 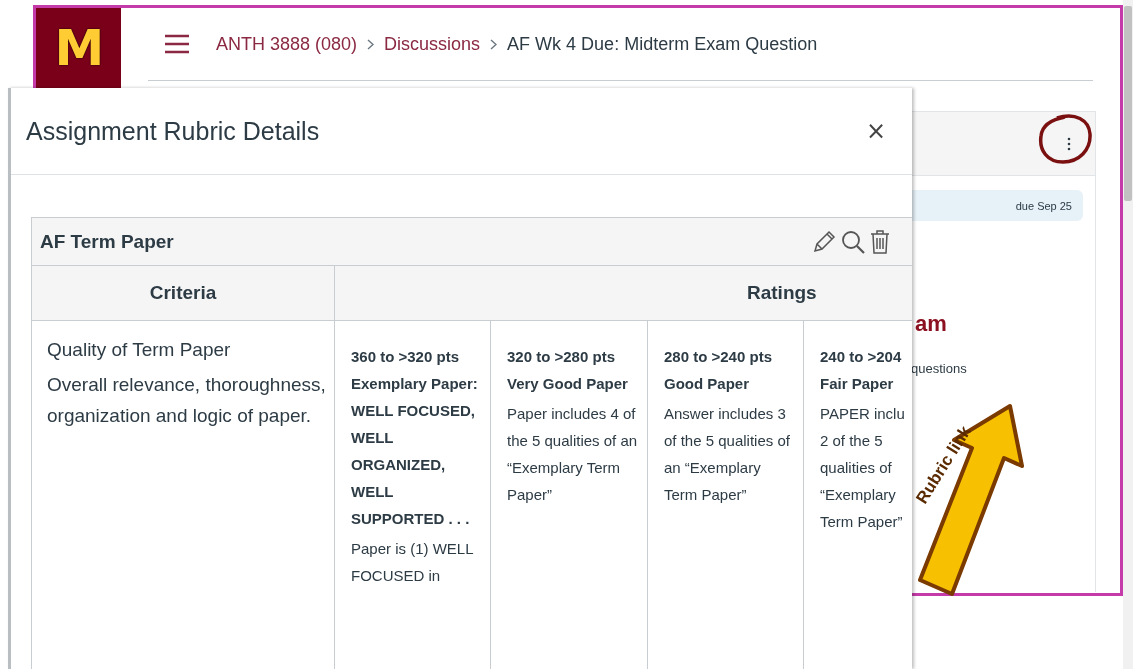 I want to click on rating-title: Very Good Paper, so click(x=568, y=384).